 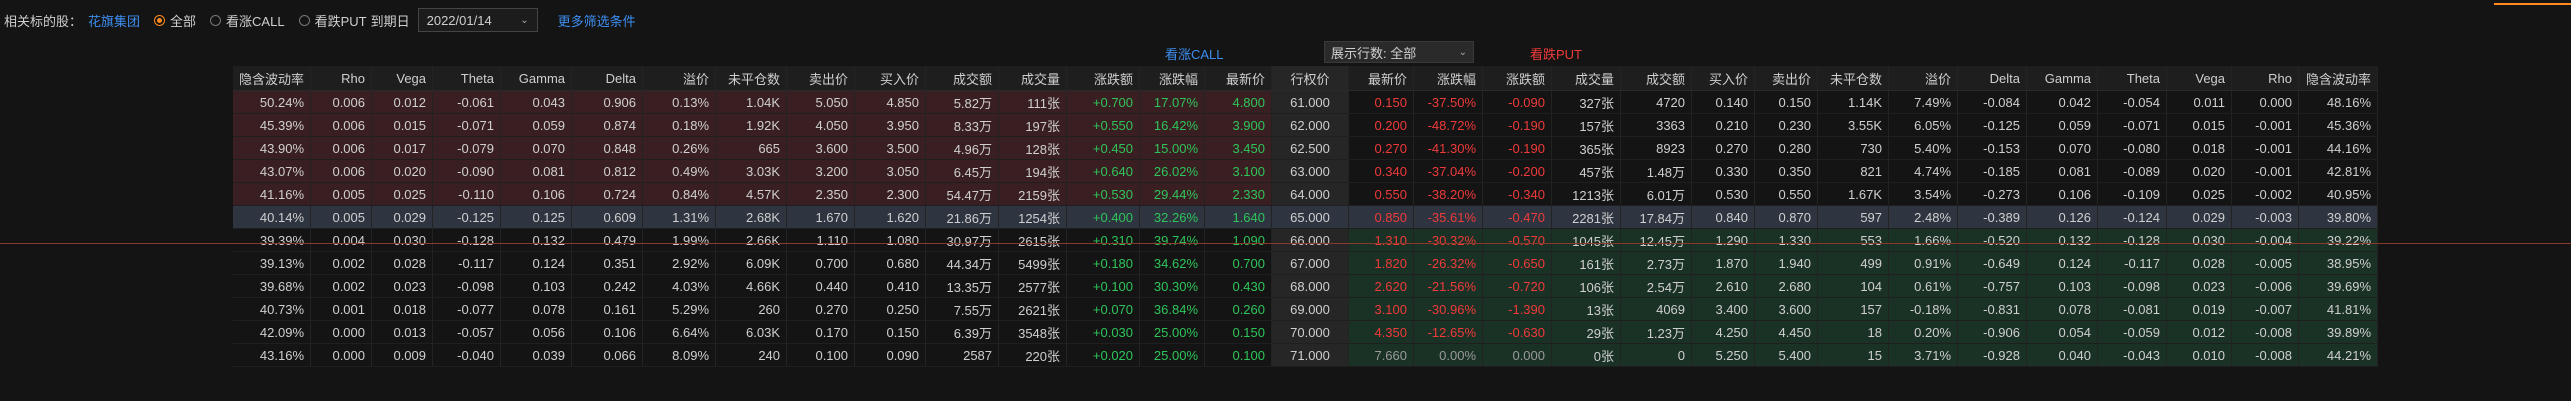 I want to click on radio-put: 看跌PUT, so click(x=332, y=20).